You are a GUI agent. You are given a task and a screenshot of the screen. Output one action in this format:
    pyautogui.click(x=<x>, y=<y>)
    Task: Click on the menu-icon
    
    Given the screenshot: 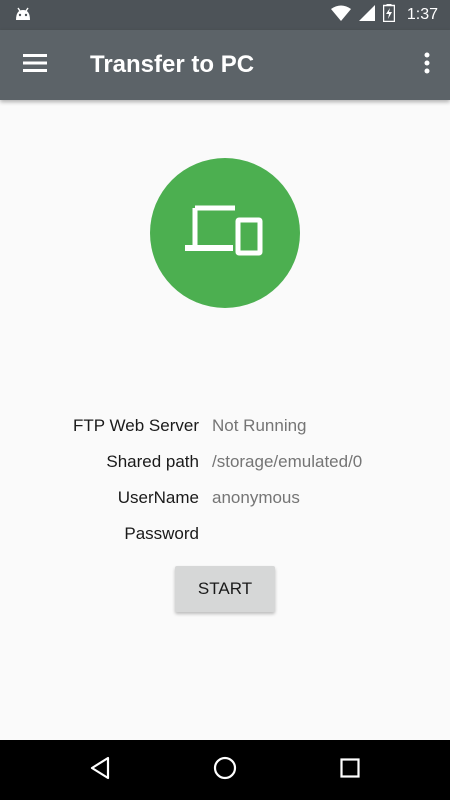 What is the action you would take?
    pyautogui.click(x=35, y=65)
    